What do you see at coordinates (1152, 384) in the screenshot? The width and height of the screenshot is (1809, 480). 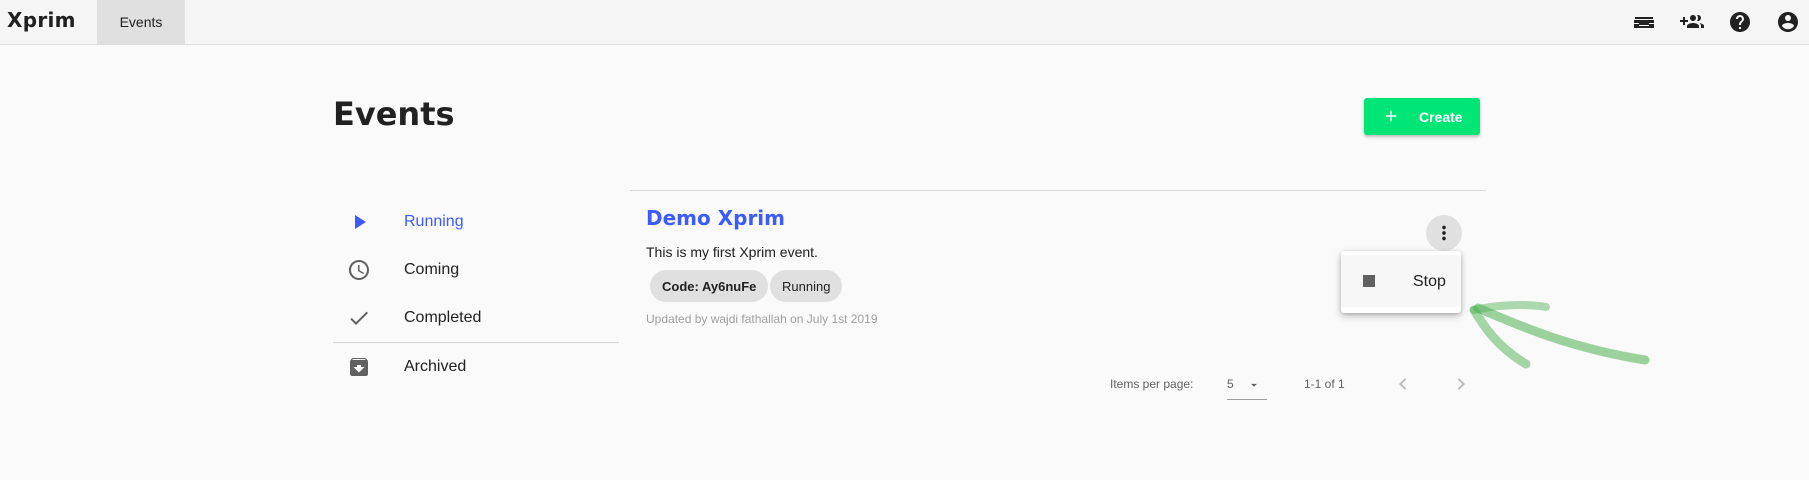 I see `items-per-page-label: Items per page:` at bounding box center [1152, 384].